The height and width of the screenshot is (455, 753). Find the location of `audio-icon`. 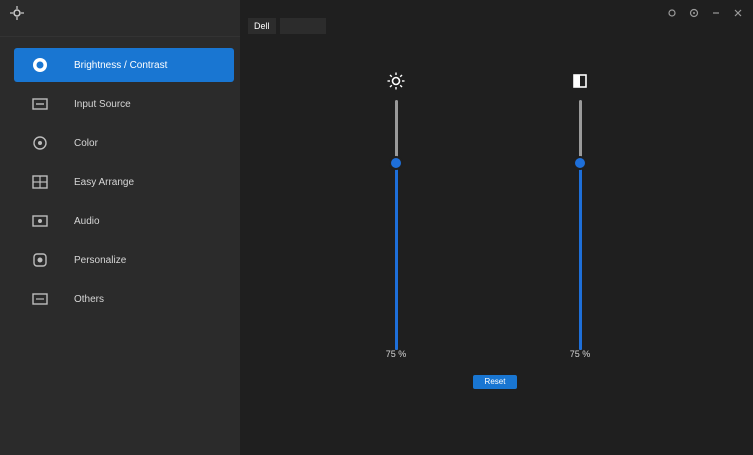

audio-icon is located at coordinates (40, 221).